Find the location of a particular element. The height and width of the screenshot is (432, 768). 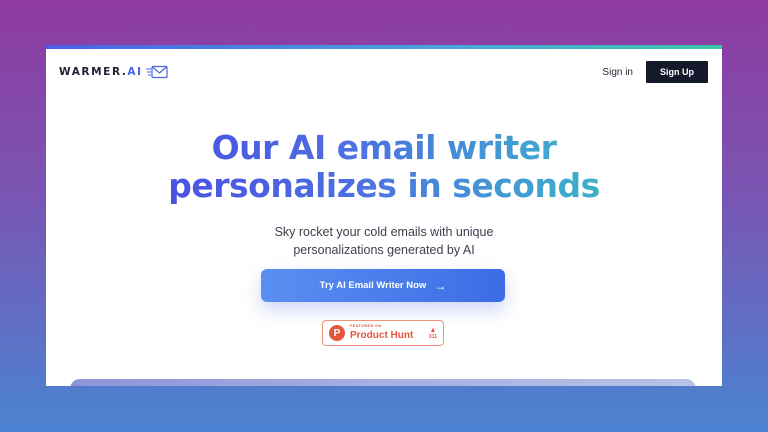

navbar: WARMER.AI Sign in Sign Up is located at coordinates (384, 72).